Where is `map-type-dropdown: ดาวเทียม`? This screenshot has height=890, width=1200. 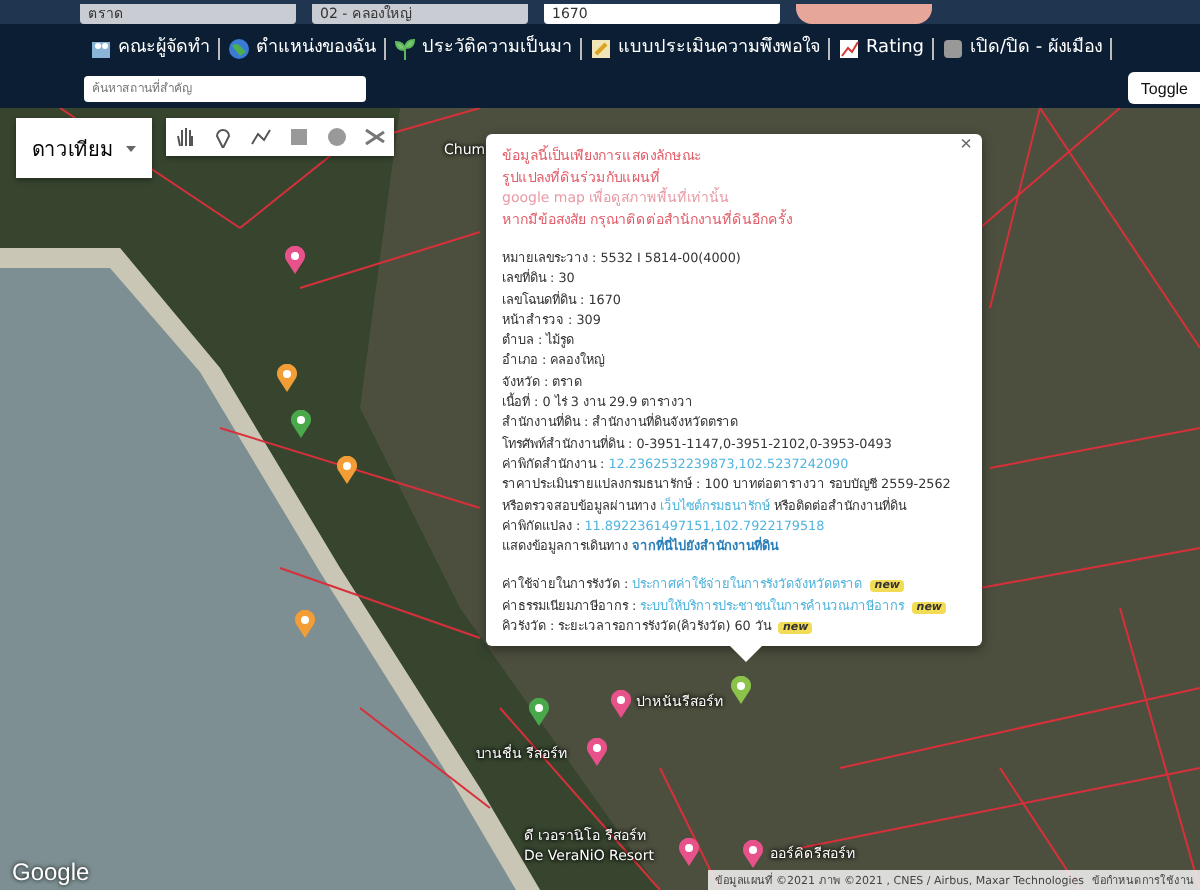 map-type-dropdown: ดาวเทียม is located at coordinates (84, 148).